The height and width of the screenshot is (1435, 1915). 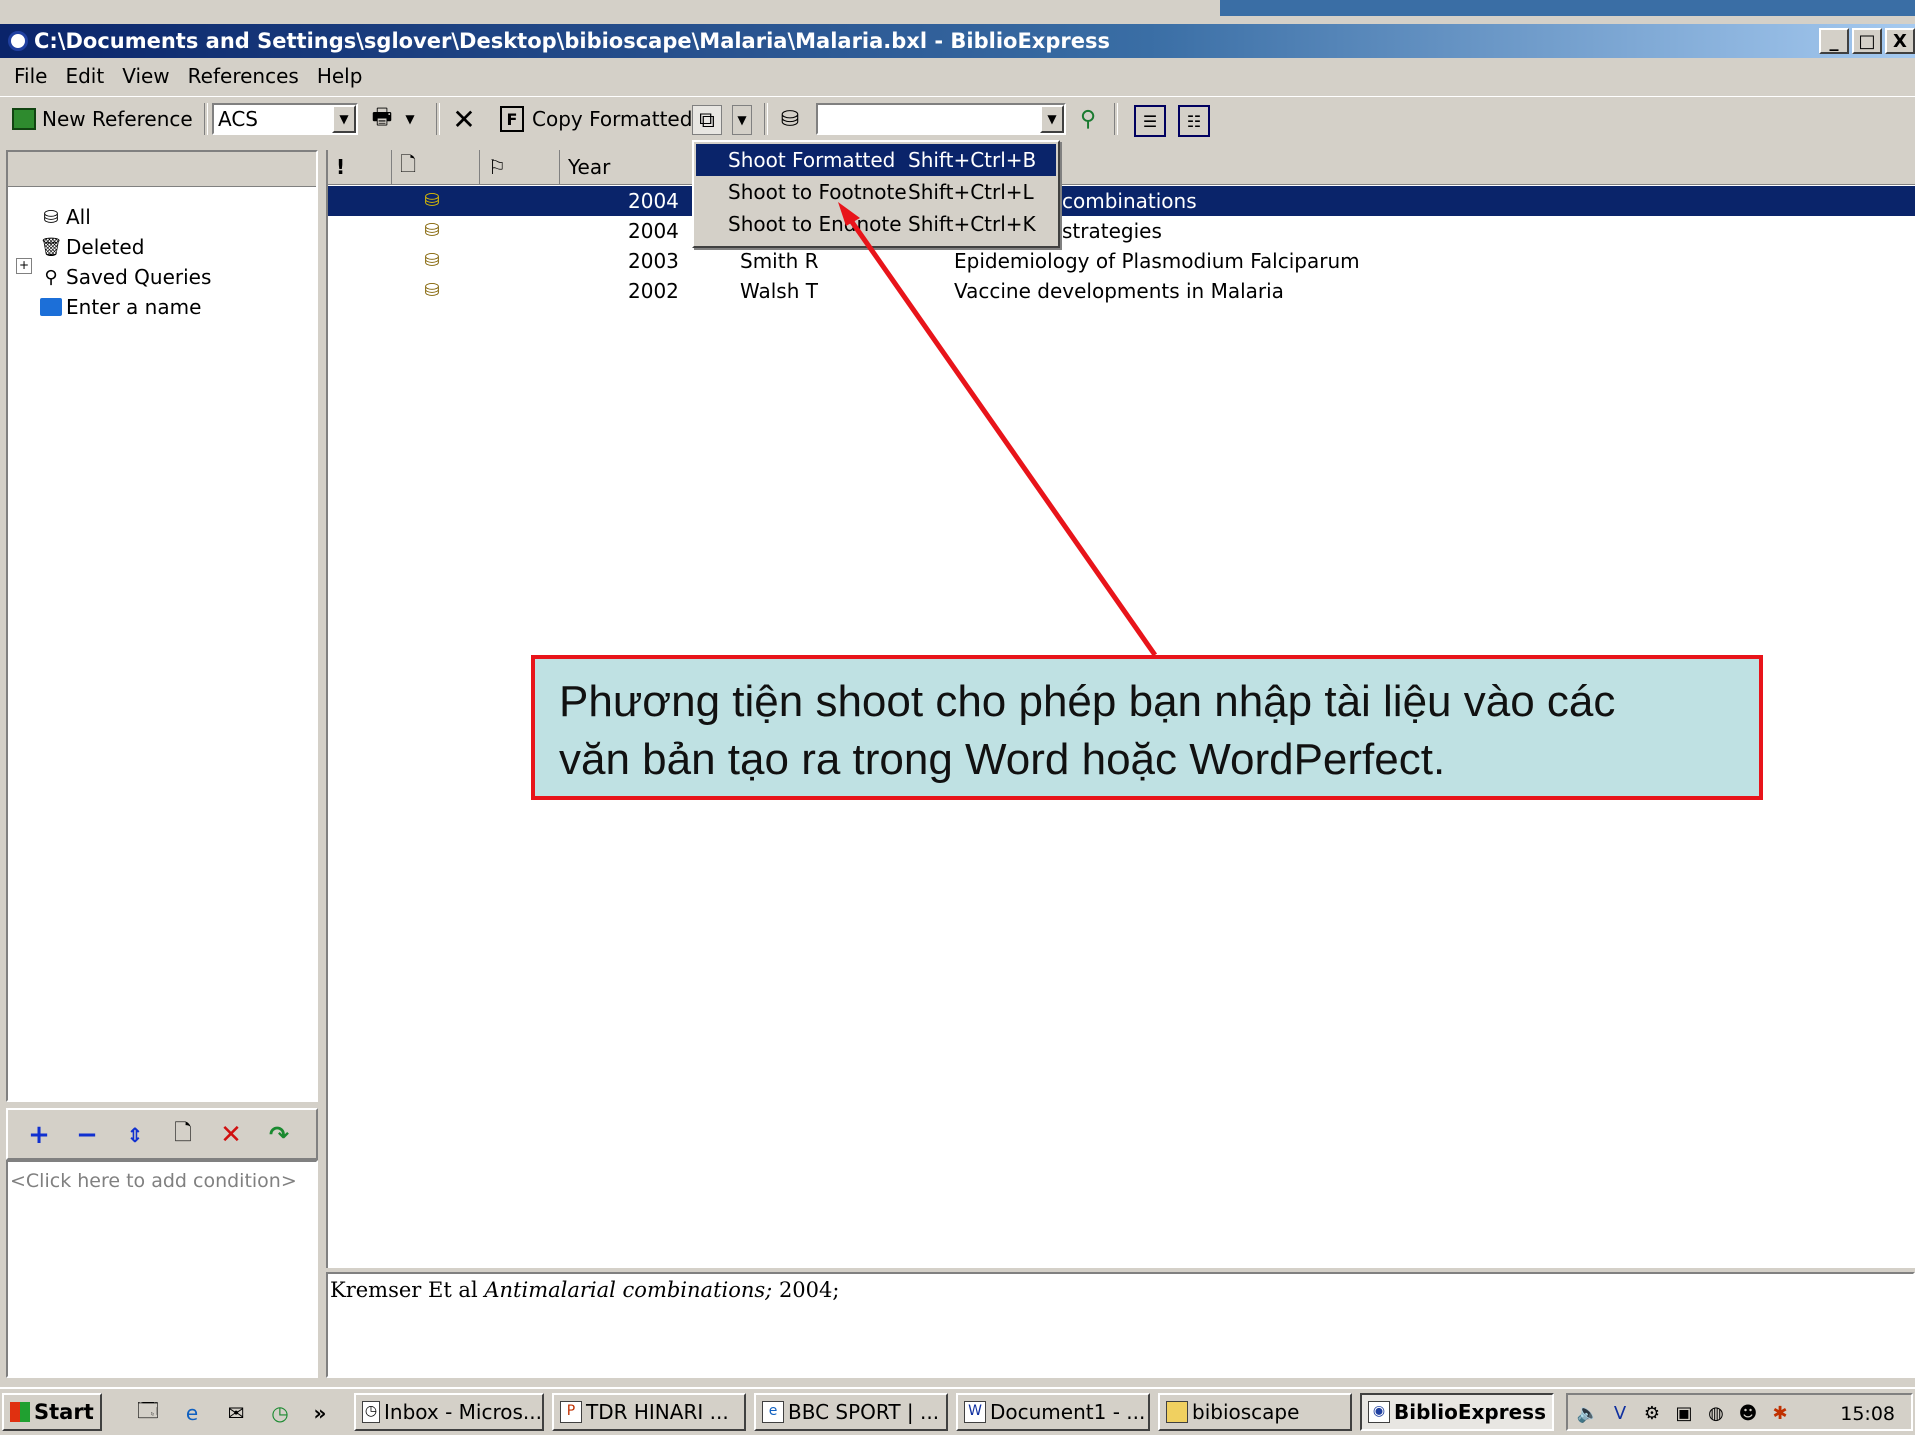 What do you see at coordinates (1255, 1412) in the screenshot?
I see `task-bibioscape: bibioscape` at bounding box center [1255, 1412].